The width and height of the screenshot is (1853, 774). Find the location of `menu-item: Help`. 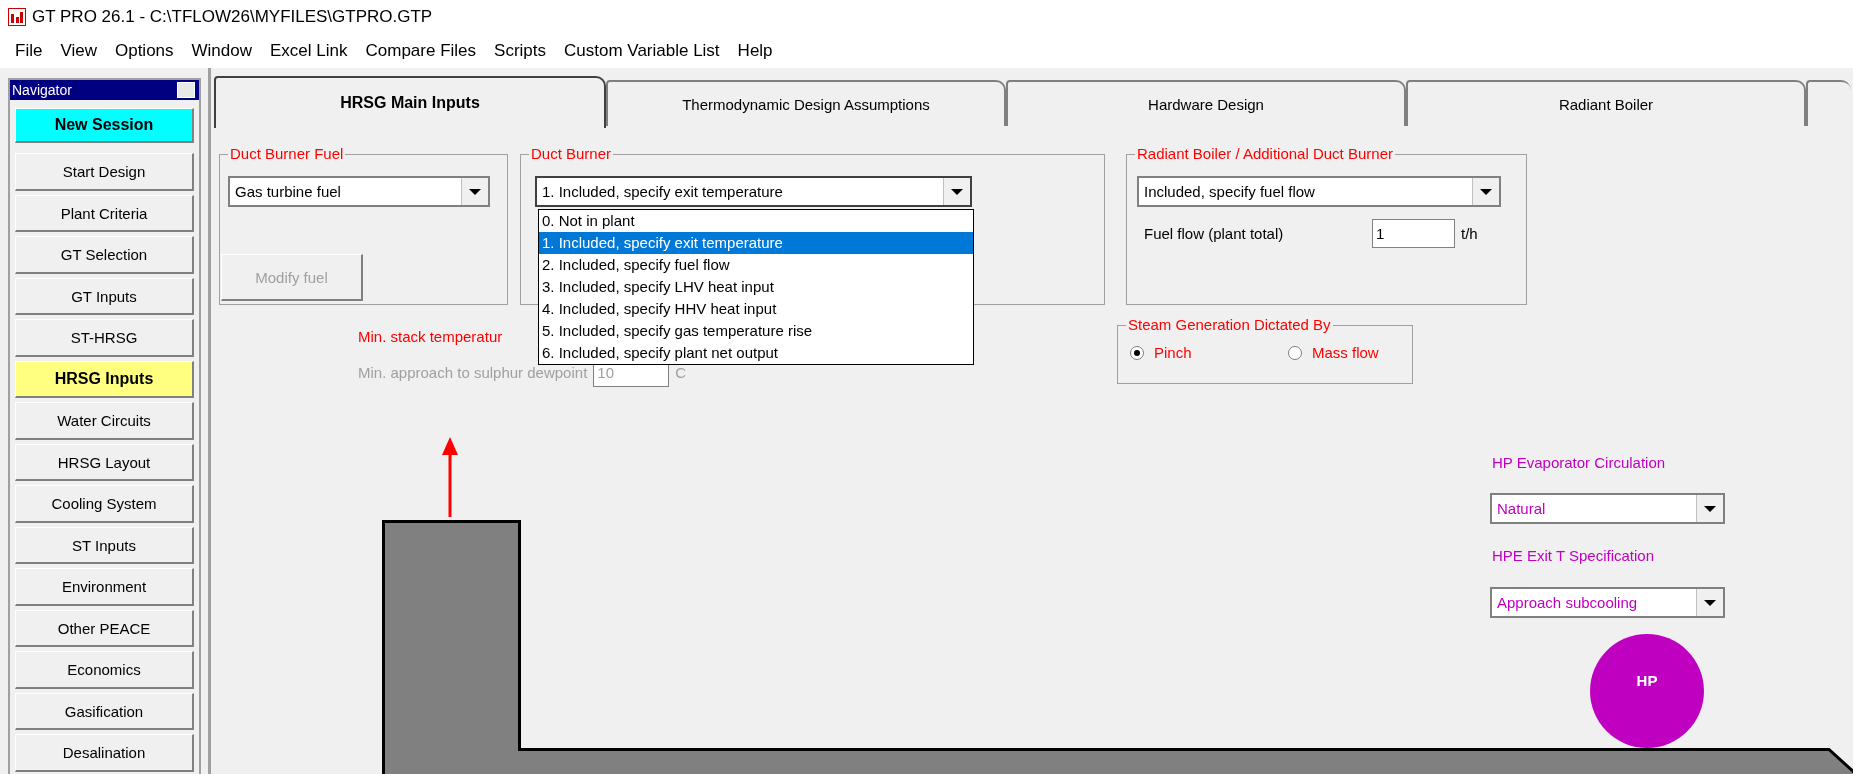

menu-item: Help is located at coordinates (755, 50).